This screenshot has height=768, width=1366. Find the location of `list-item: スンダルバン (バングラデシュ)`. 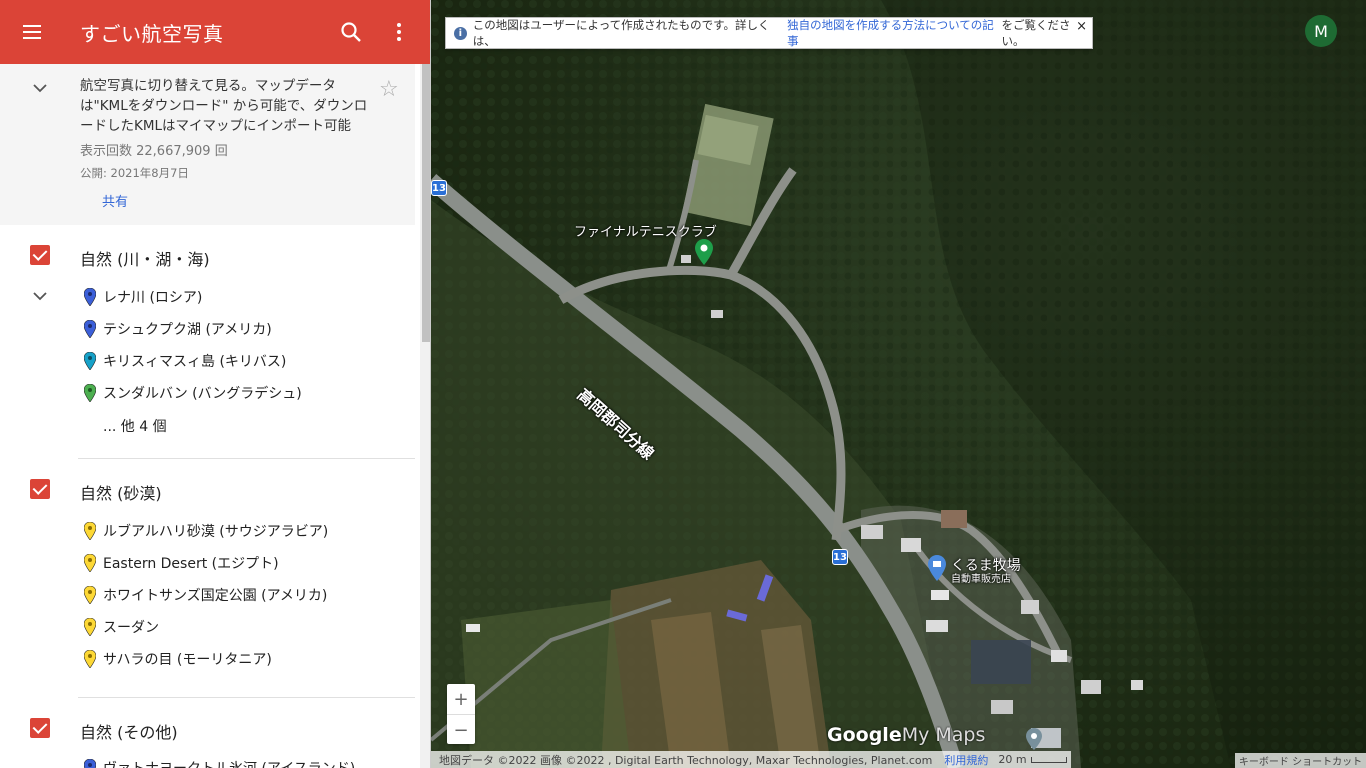

list-item: スンダルバン (バングラデシュ) is located at coordinates (193, 393).